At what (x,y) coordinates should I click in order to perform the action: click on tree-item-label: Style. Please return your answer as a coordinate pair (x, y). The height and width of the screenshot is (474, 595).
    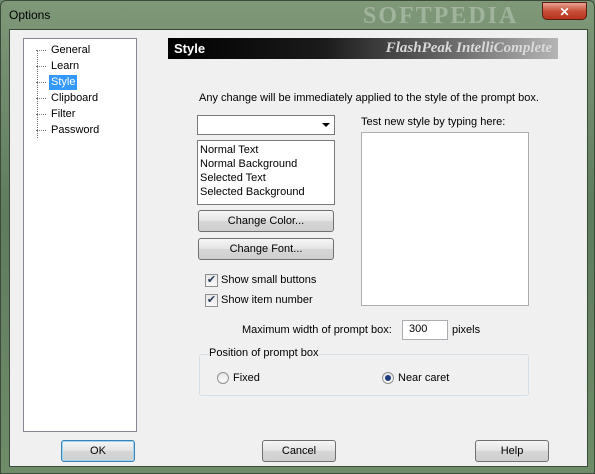
    Looking at the image, I should click on (63, 82).